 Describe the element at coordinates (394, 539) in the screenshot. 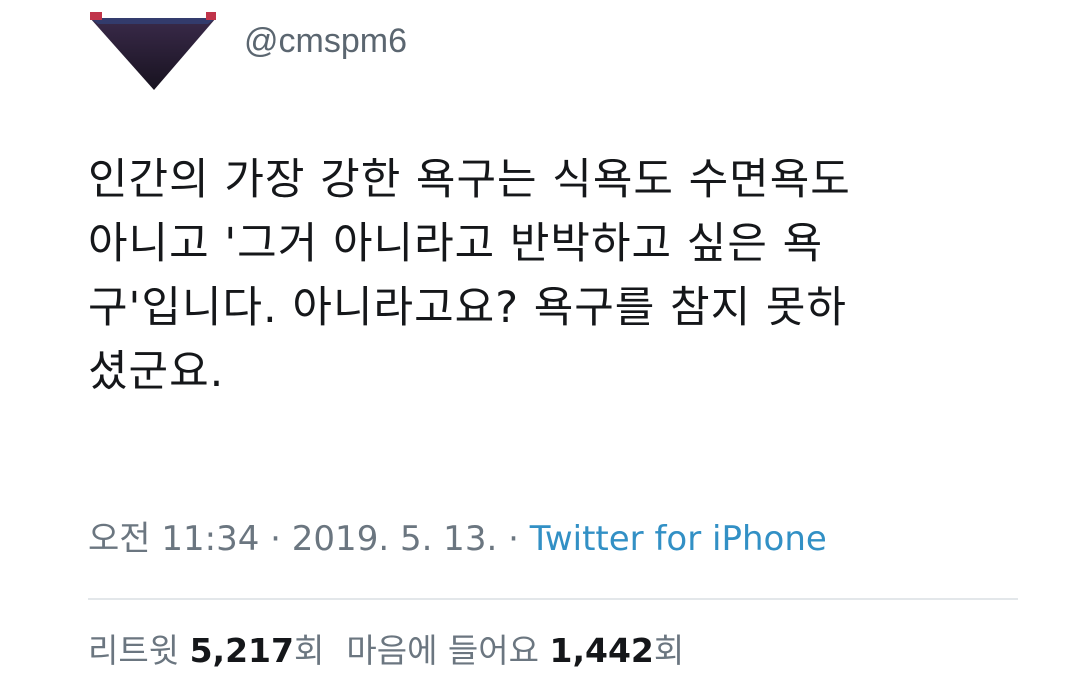

I see `tweet-date: 2019. 5. 13.` at that location.